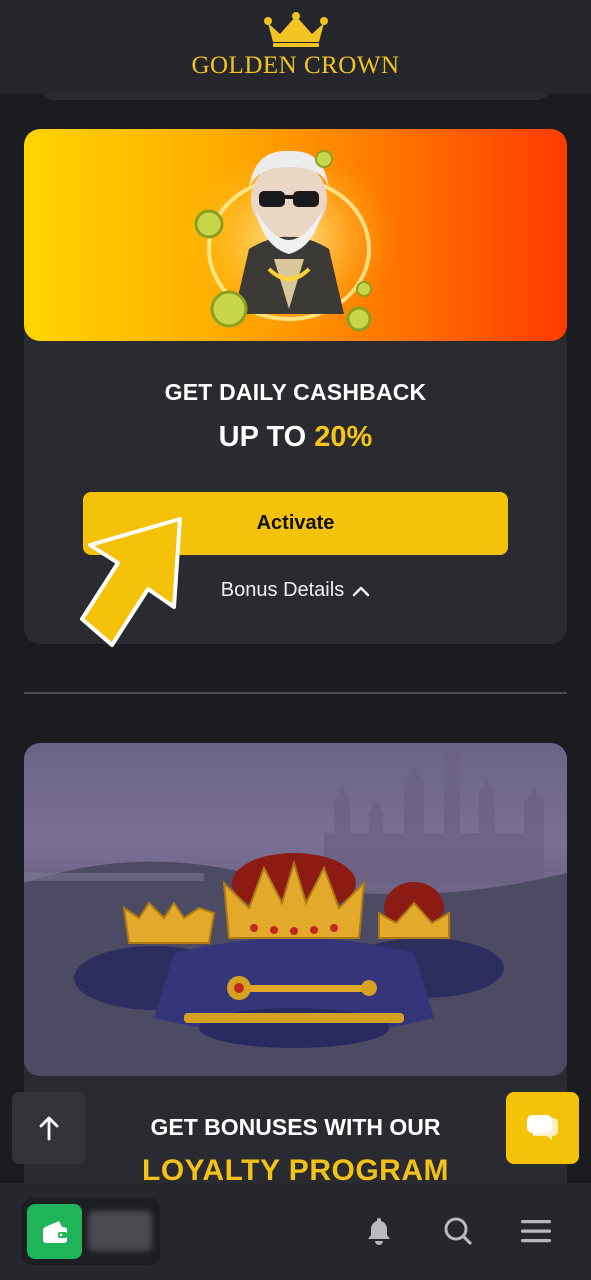 The height and width of the screenshot is (1280, 591). I want to click on pointer-arrow-icon, so click(131, 582).